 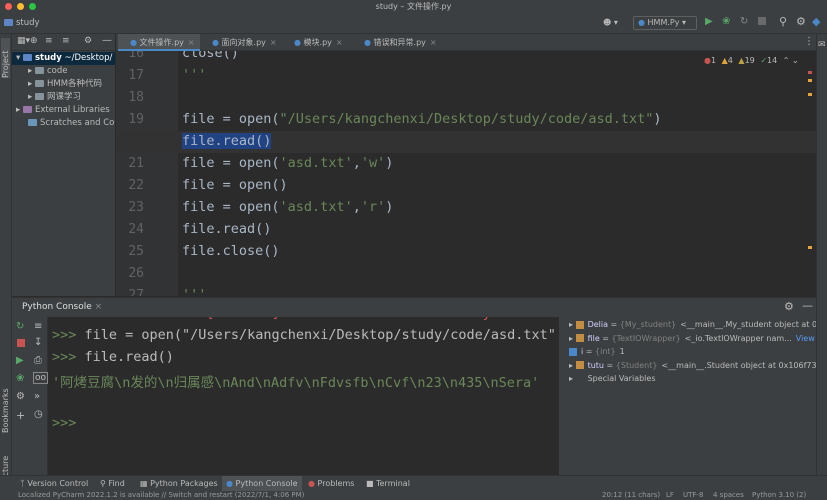 What do you see at coordinates (64, 335) in the screenshot?
I see `console-prompt: >>>` at bounding box center [64, 335].